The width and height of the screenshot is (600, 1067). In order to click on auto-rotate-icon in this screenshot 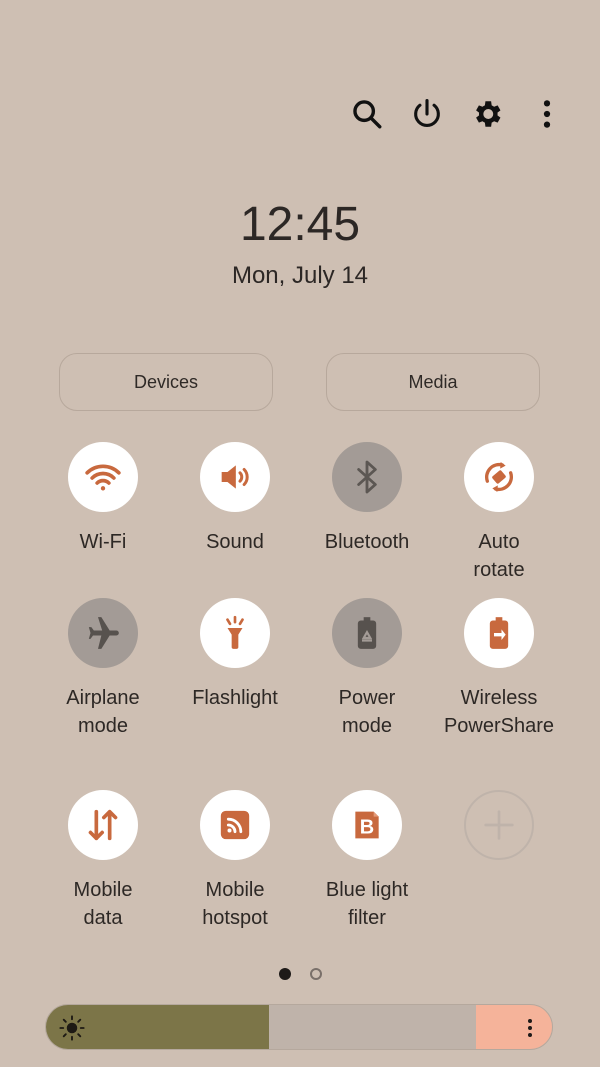, I will do `click(499, 477)`.